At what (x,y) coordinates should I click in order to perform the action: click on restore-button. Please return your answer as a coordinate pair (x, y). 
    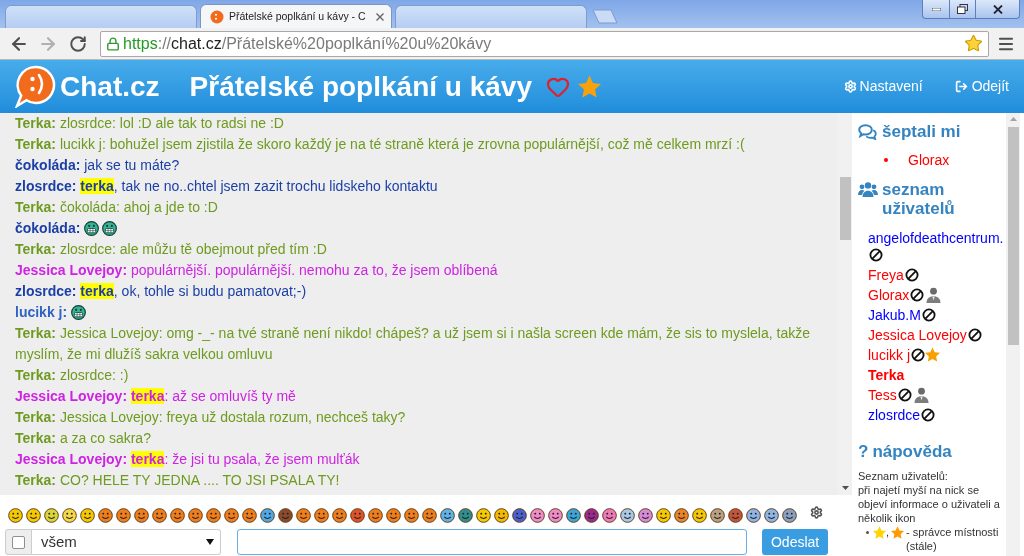
    Looking at the image, I should click on (963, 9).